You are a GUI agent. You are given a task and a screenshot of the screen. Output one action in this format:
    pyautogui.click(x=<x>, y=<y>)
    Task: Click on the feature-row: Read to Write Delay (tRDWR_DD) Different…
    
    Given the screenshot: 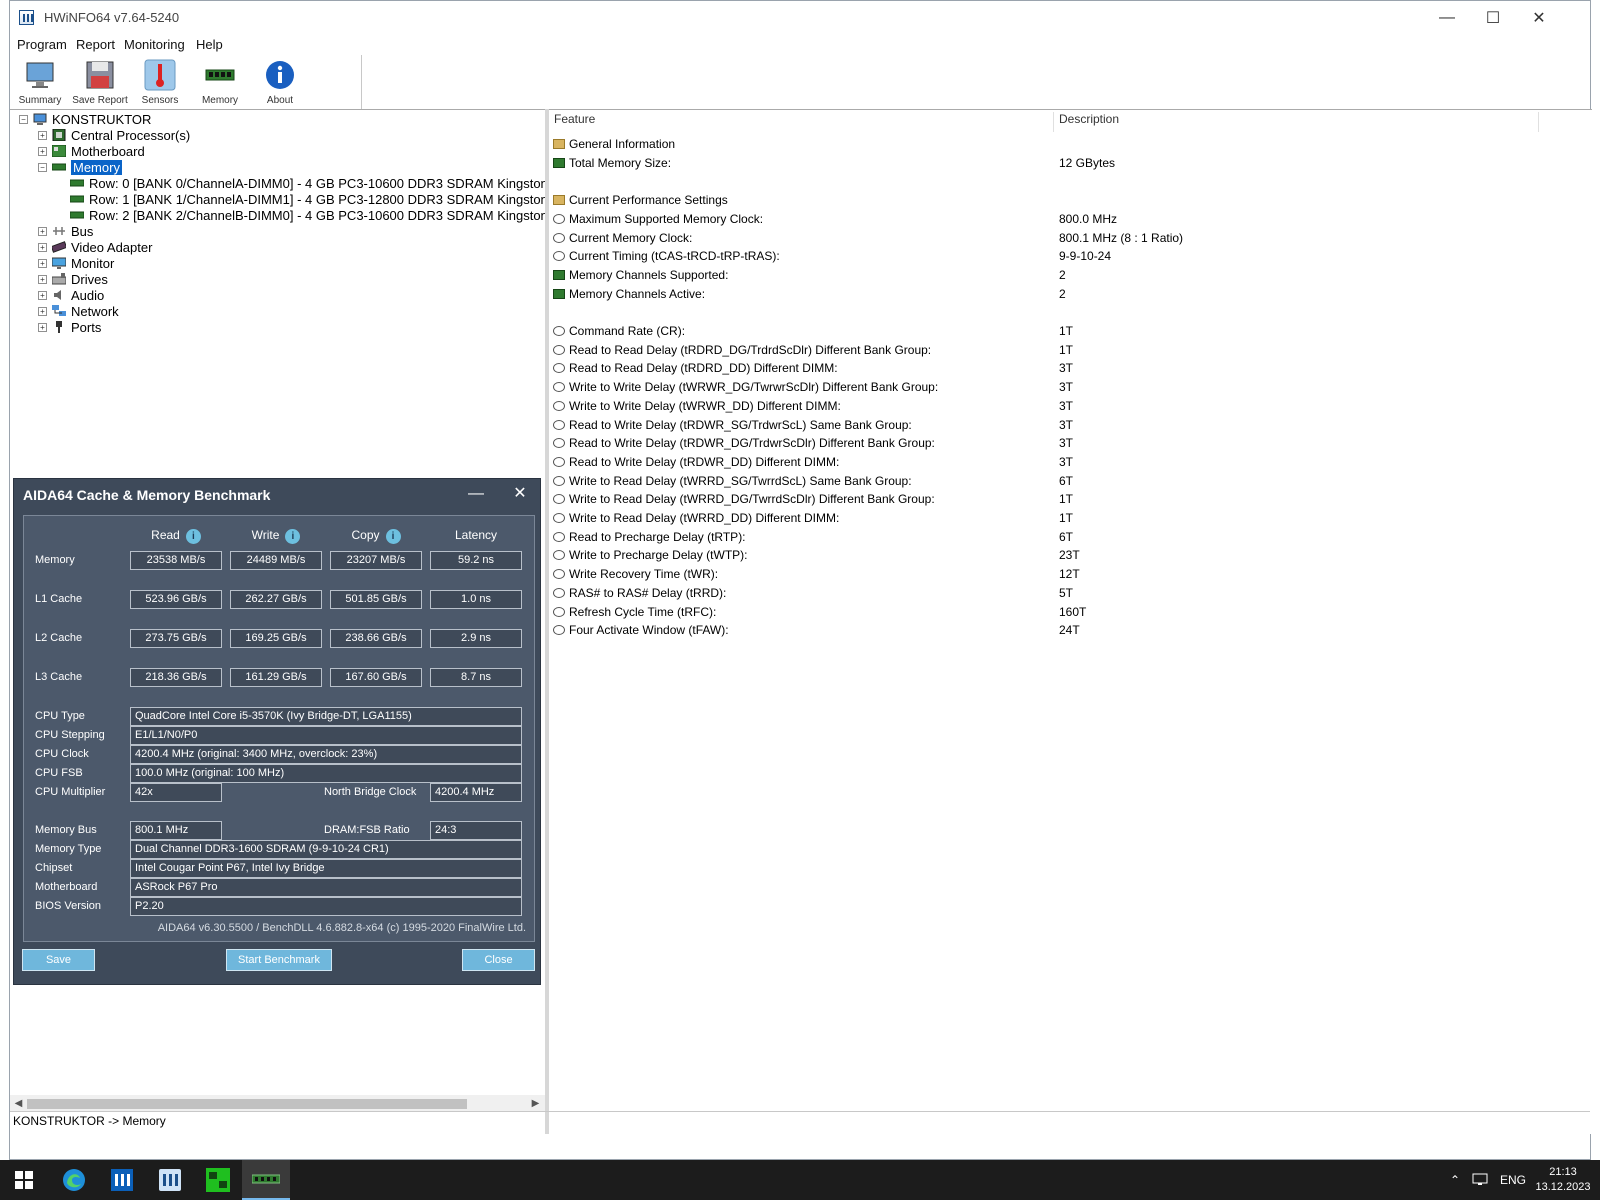 What is the action you would take?
    pyautogui.click(x=1068, y=462)
    